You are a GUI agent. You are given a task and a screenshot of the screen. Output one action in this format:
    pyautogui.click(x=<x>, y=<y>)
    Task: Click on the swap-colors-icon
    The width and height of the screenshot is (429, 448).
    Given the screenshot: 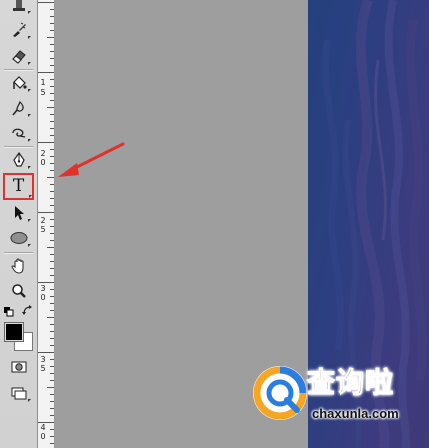 What is the action you would take?
    pyautogui.click(x=27, y=310)
    